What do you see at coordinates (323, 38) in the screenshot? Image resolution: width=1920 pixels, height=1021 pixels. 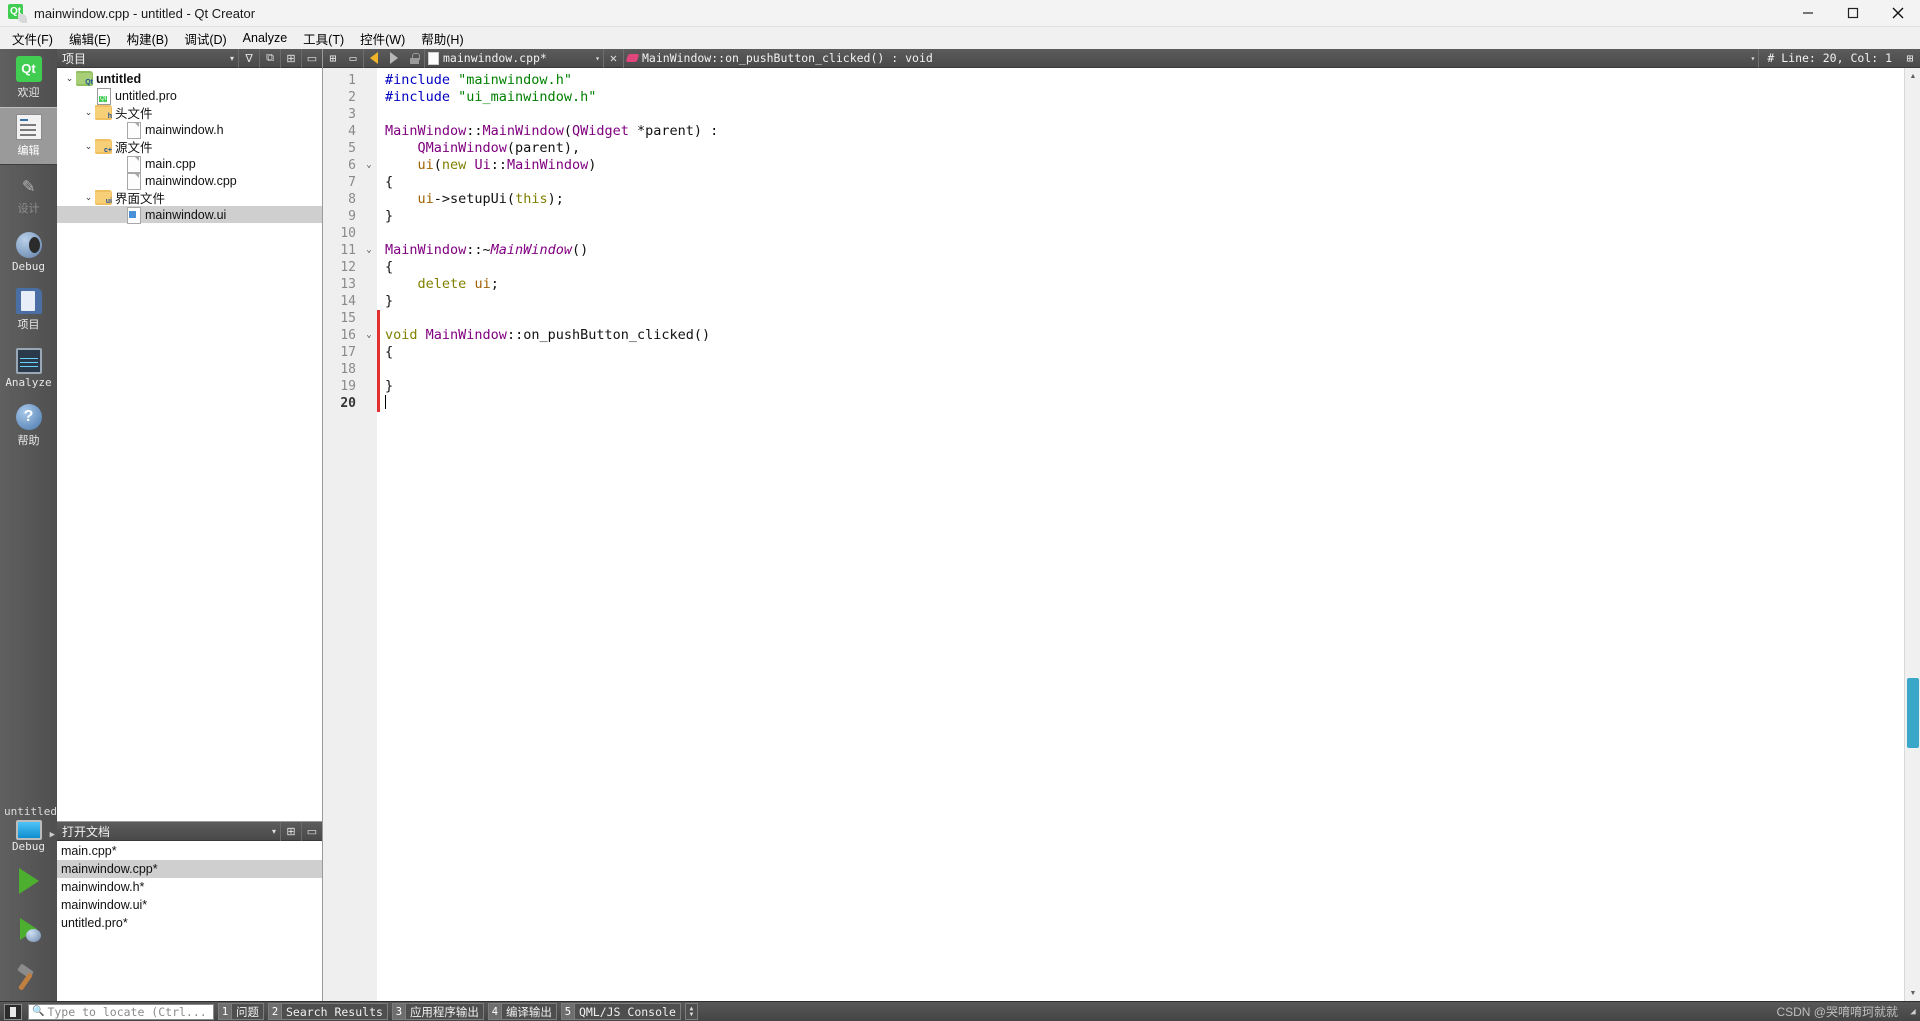 I see `menu-item-tools: 工具(T)` at bounding box center [323, 38].